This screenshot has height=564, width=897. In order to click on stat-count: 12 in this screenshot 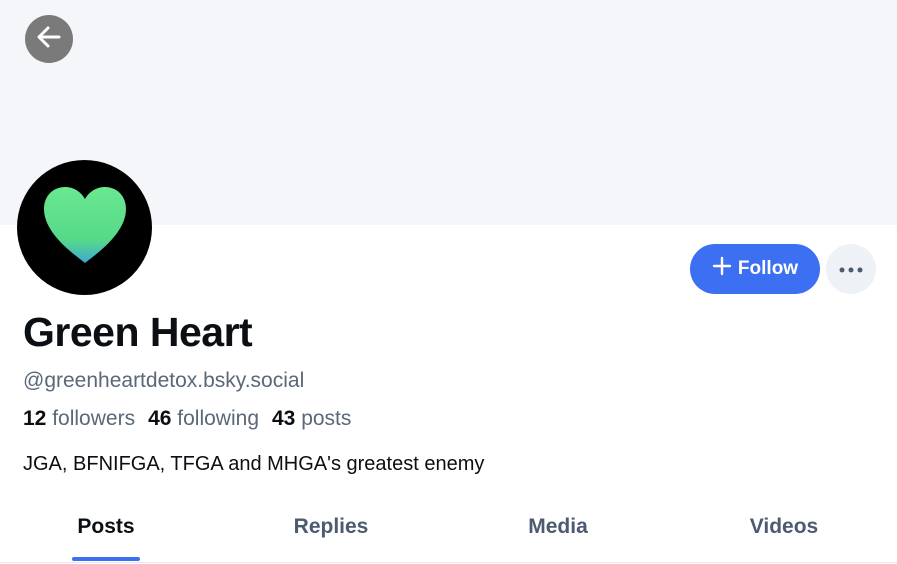, I will do `click(35, 418)`.